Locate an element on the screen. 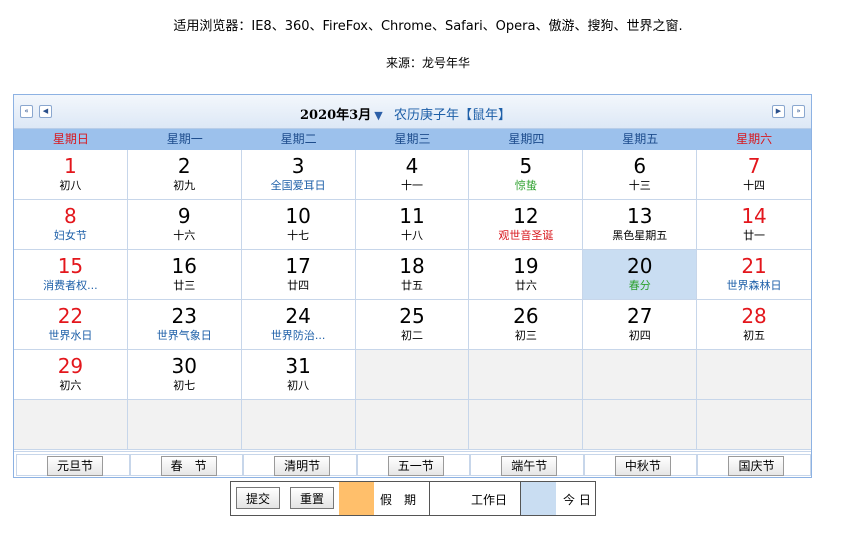  holiday-button: 五一节 is located at coordinates (415, 465).